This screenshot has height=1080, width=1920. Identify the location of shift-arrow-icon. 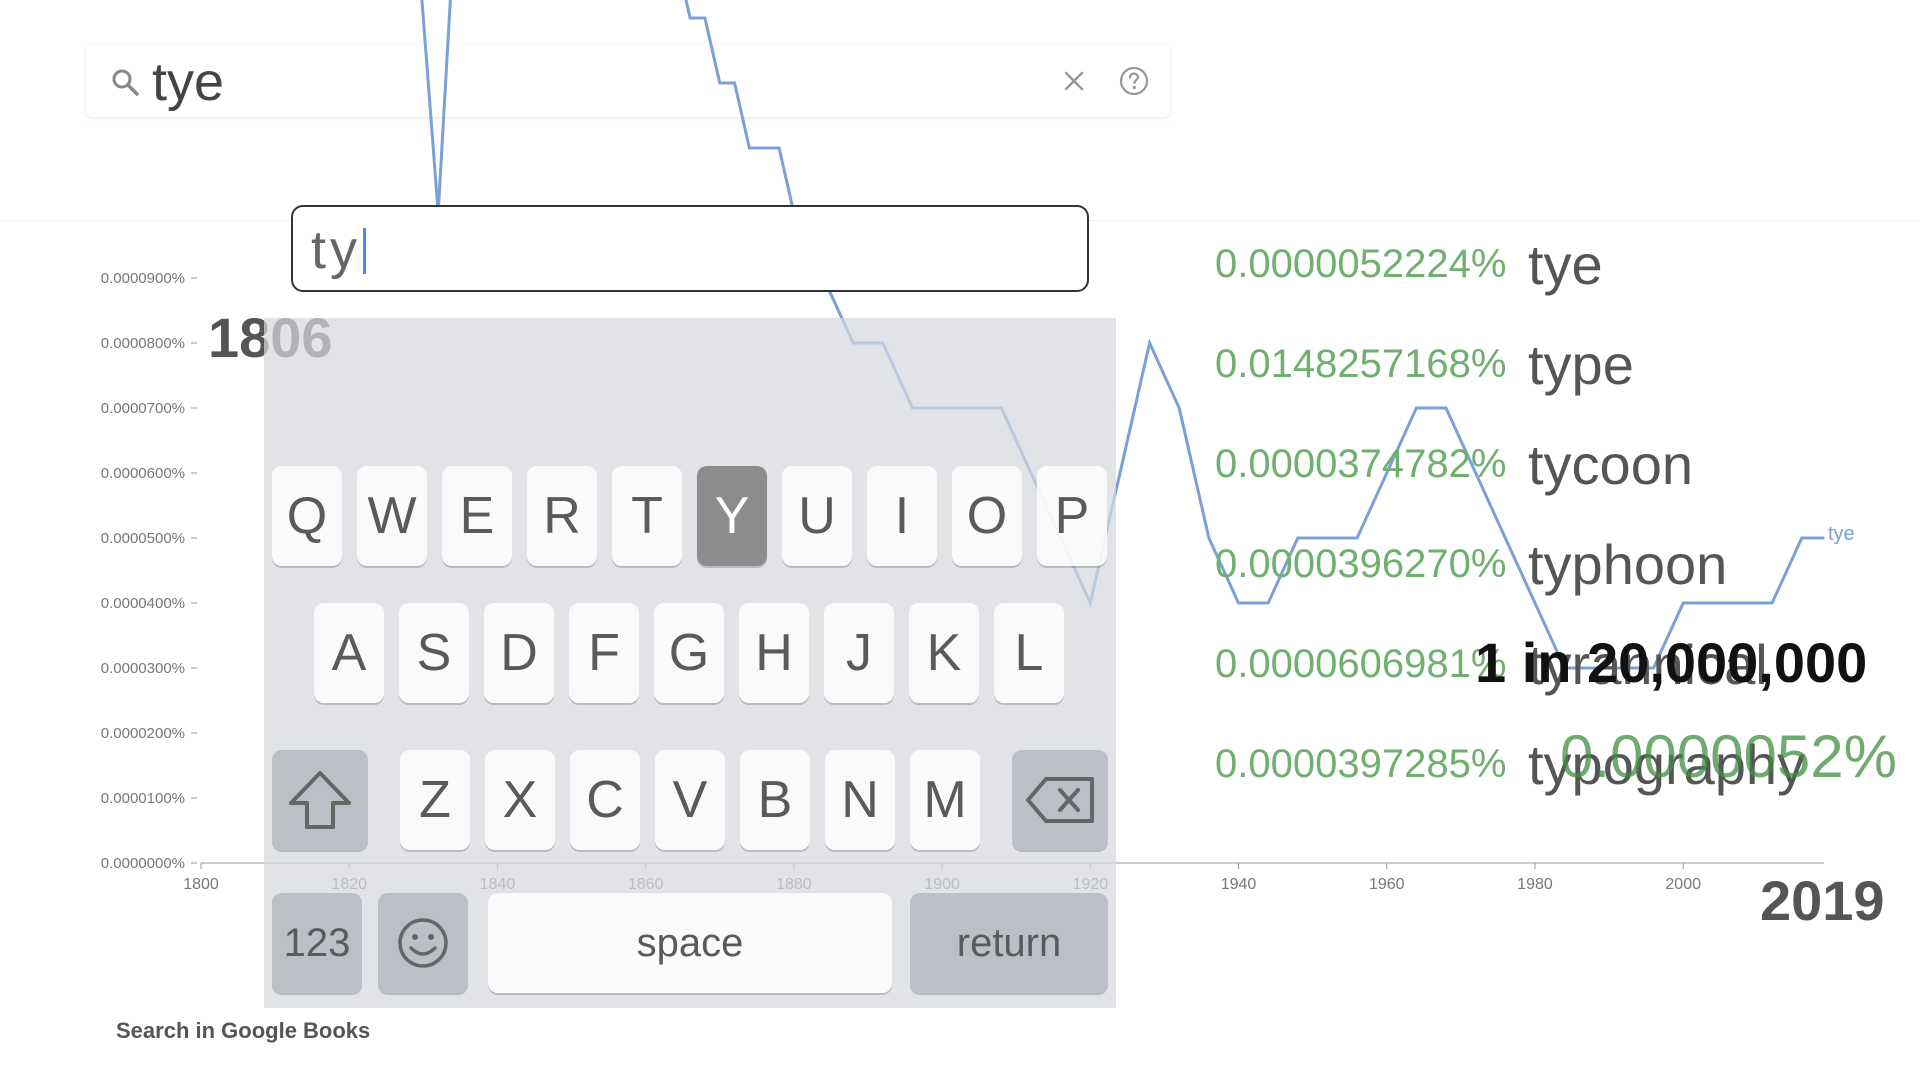
(320, 800).